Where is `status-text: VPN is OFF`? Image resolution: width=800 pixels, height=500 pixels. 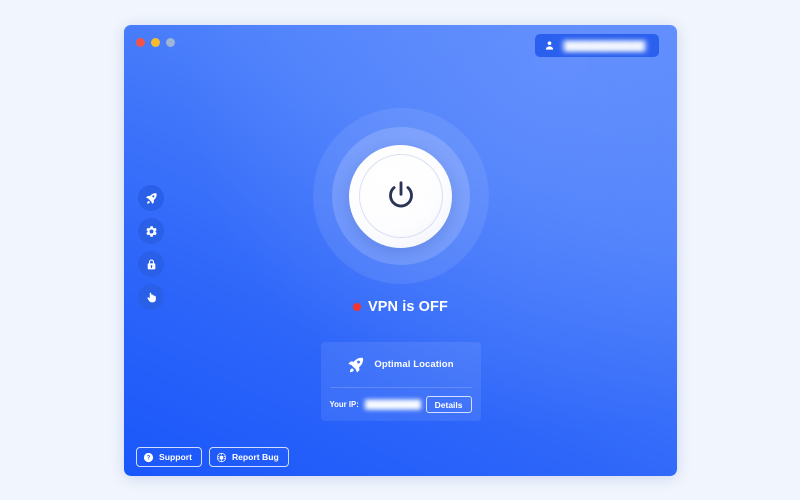
status-text: VPN is OFF is located at coordinates (408, 307).